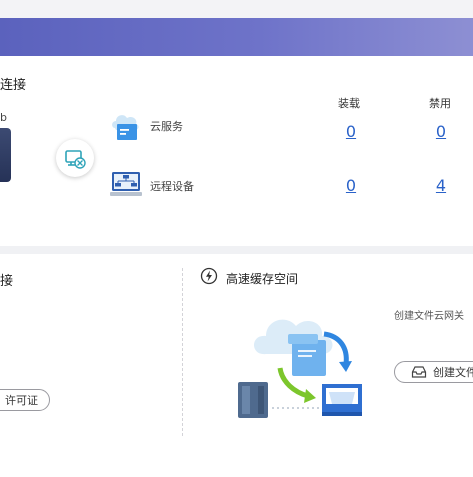 This screenshot has height=477, width=473. What do you see at coordinates (5, 155) in the screenshot?
I see `device-thumbnail` at bounding box center [5, 155].